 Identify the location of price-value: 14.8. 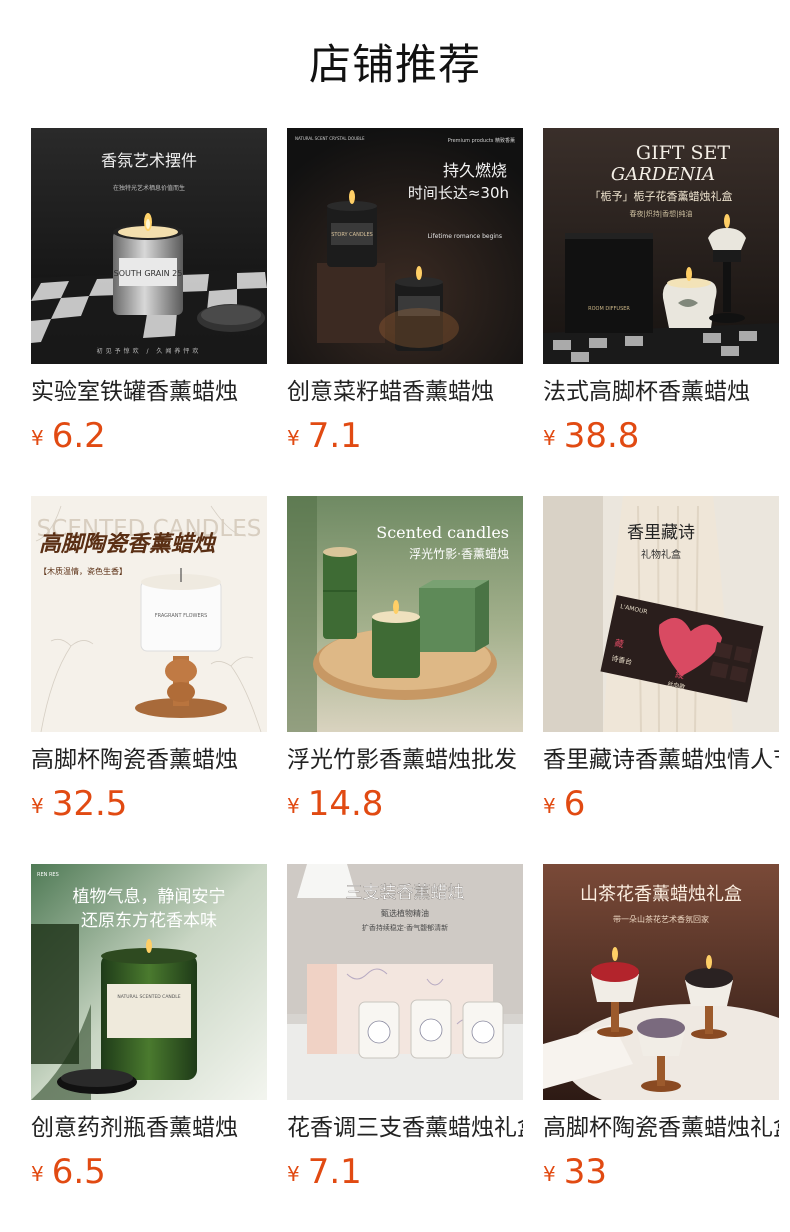
(345, 804).